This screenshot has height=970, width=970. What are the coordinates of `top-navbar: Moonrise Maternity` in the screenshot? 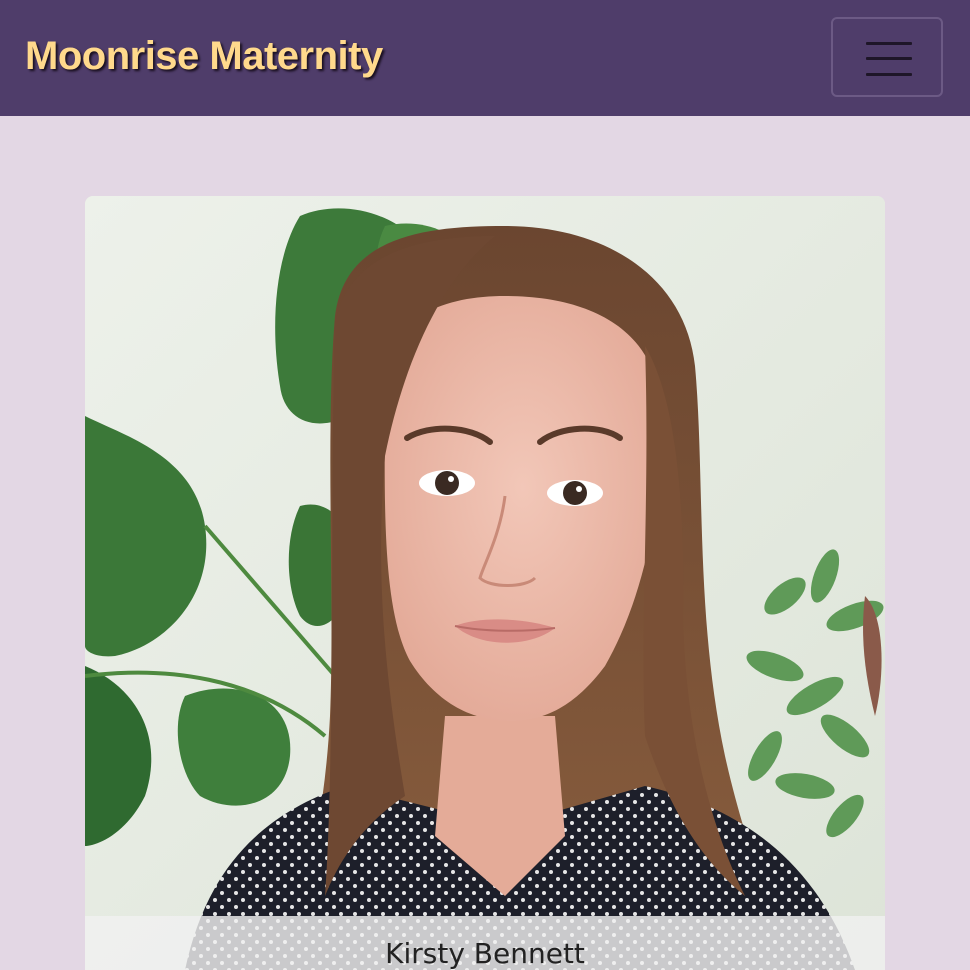 It's located at (485, 58).